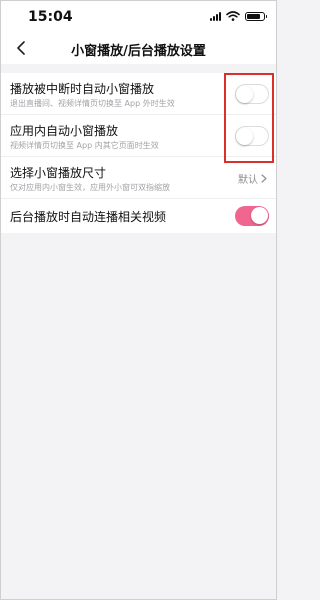 This screenshot has height=600, width=320. I want to click on setting-description: 仅对应用内小窗生效，应用外小窗可双指缩放, so click(90, 187).